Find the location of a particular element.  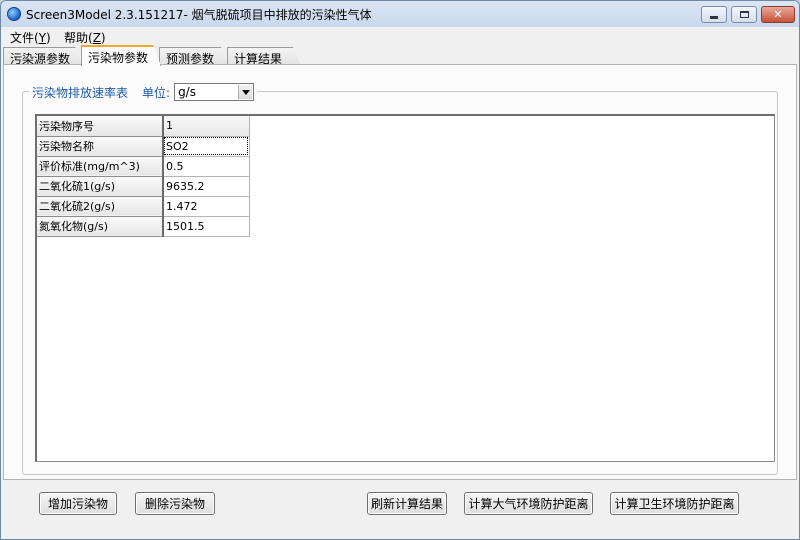

tab-pollutant-params: 污染物参数 is located at coordinates (121, 55).